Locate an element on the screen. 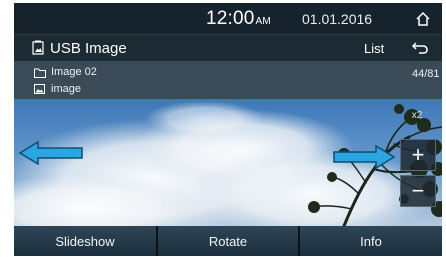 The height and width of the screenshot is (259, 446). rotate-button: Rotate is located at coordinates (229, 241).